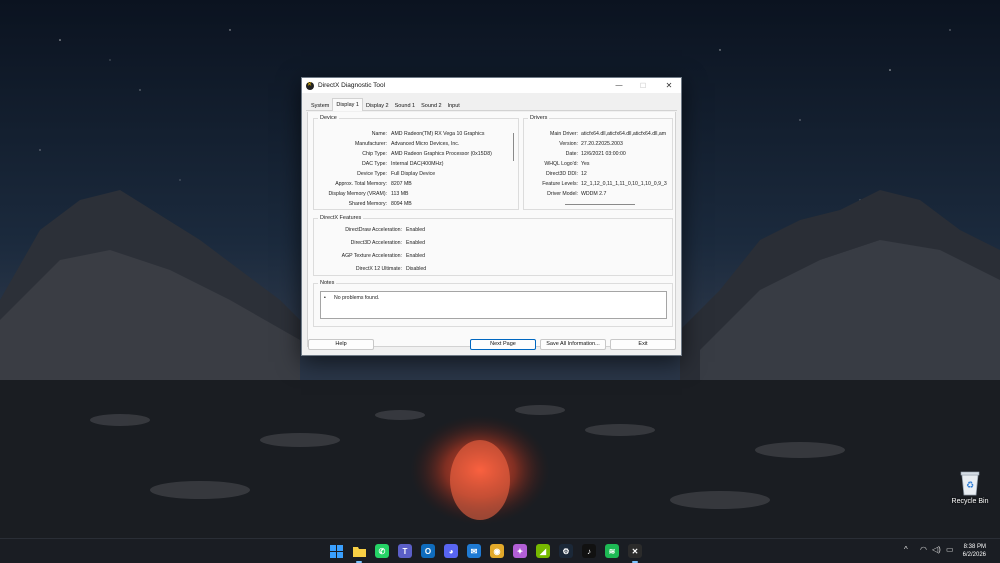 The width and height of the screenshot is (1000, 563). What do you see at coordinates (357, 194) in the screenshot?
I see `vram-key: Display Memory (VRAM):` at bounding box center [357, 194].